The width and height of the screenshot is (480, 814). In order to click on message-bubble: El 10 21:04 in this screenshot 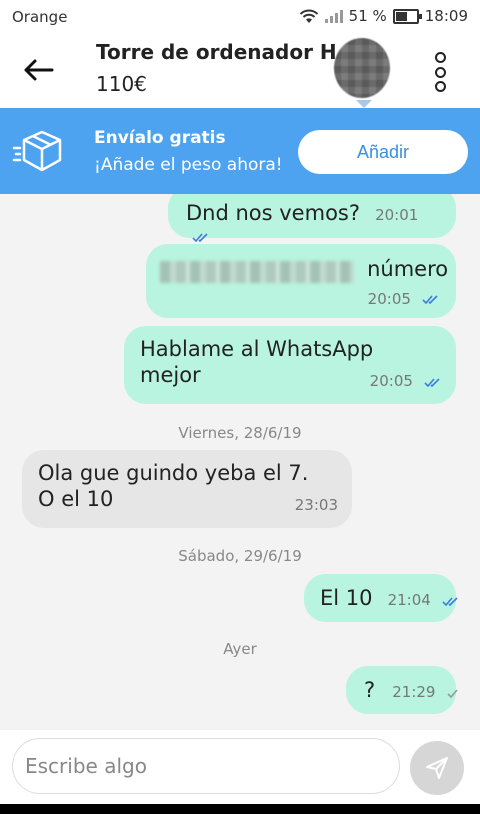, I will do `click(381, 598)`.